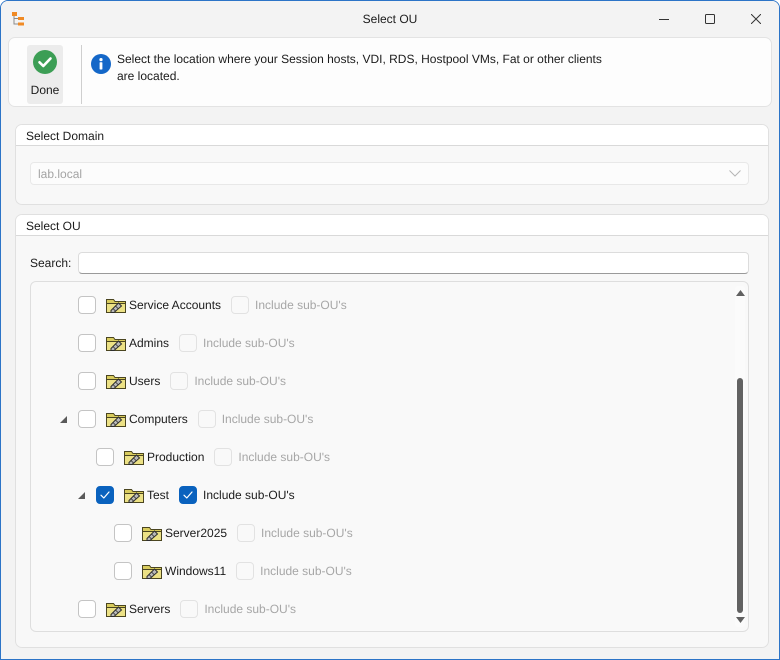 This screenshot has width=780, height=660. I want to click on group-header: Select OU, so click(392, 225).